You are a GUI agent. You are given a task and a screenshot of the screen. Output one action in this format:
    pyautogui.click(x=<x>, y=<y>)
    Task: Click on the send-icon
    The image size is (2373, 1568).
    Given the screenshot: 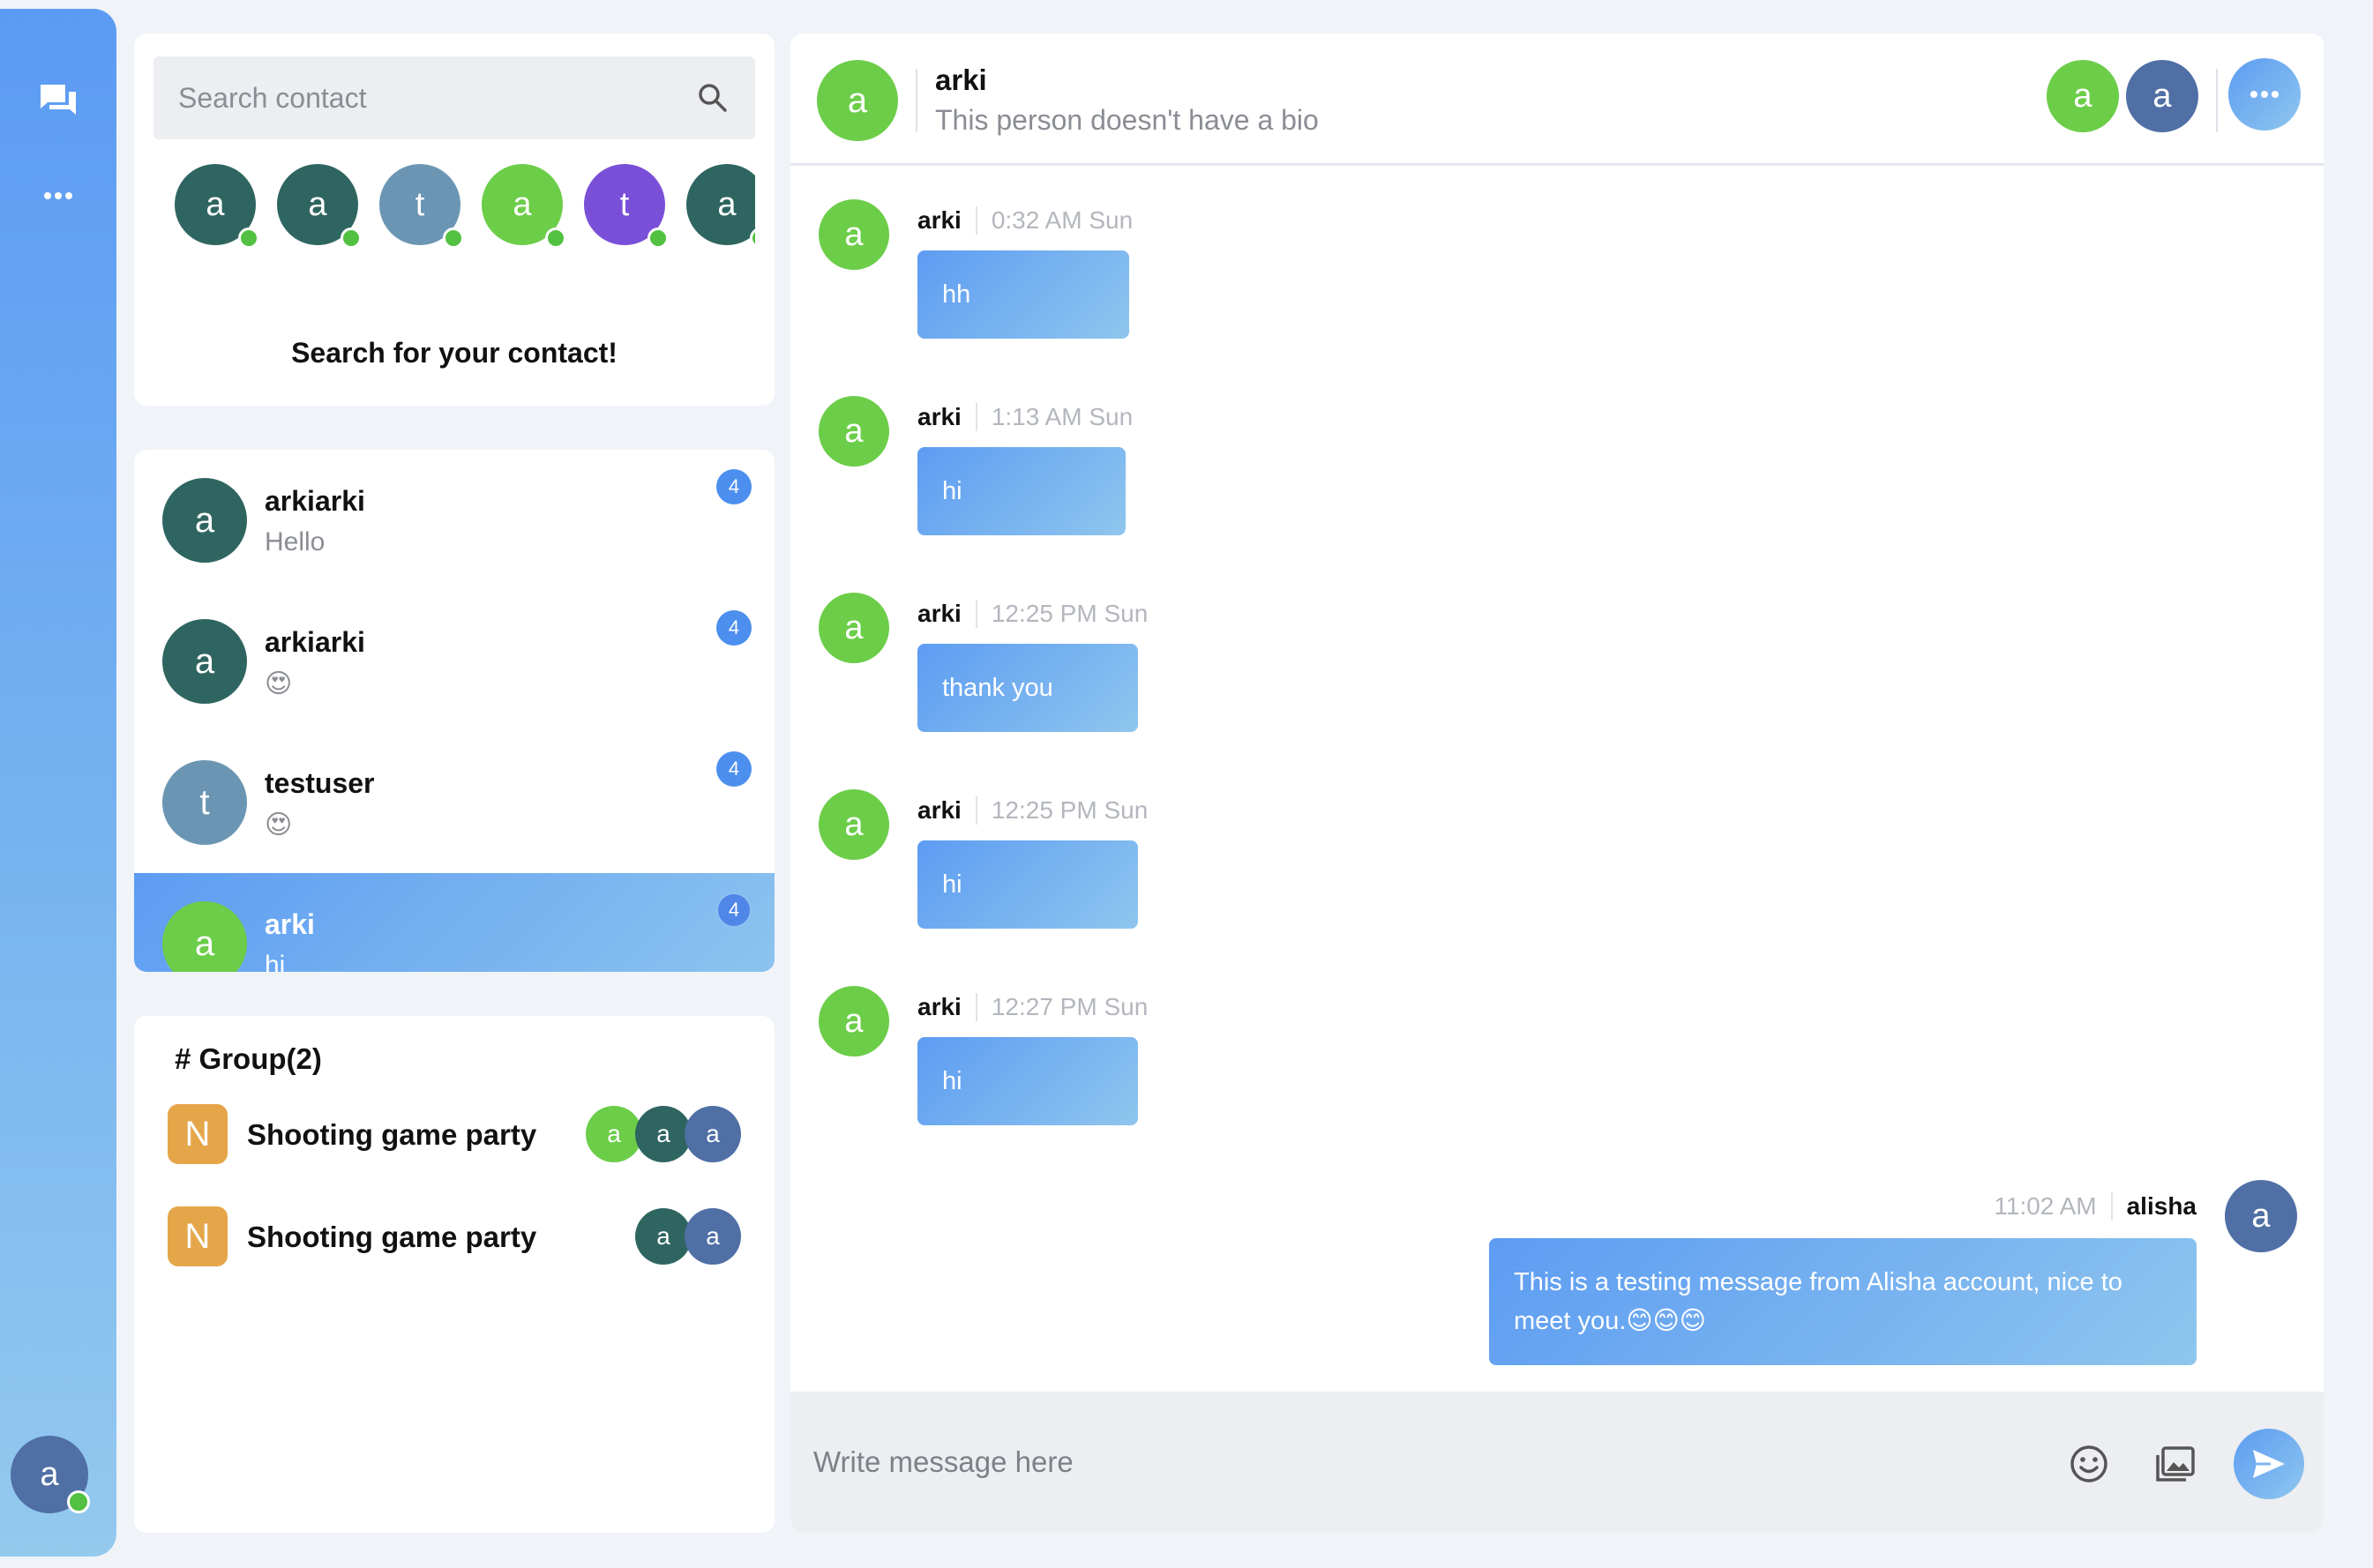 What is the action you would take?
    pyautogui.click(x=2269, y=1464)
    